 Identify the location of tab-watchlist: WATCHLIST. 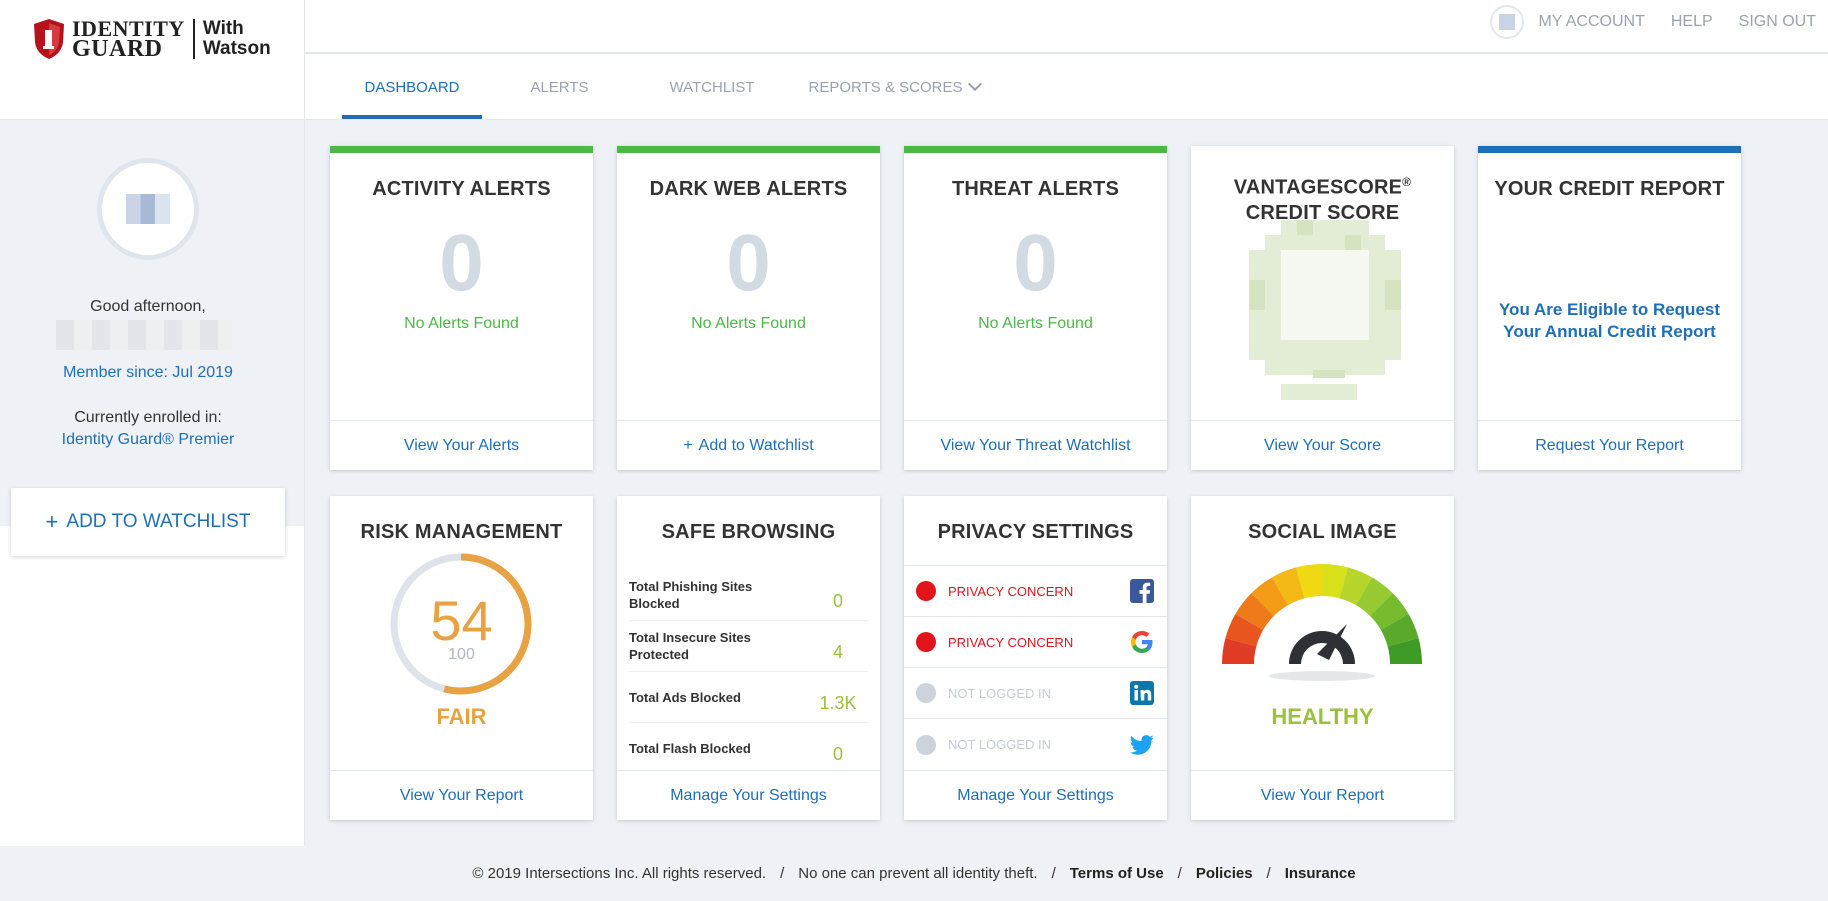
(712, 87).